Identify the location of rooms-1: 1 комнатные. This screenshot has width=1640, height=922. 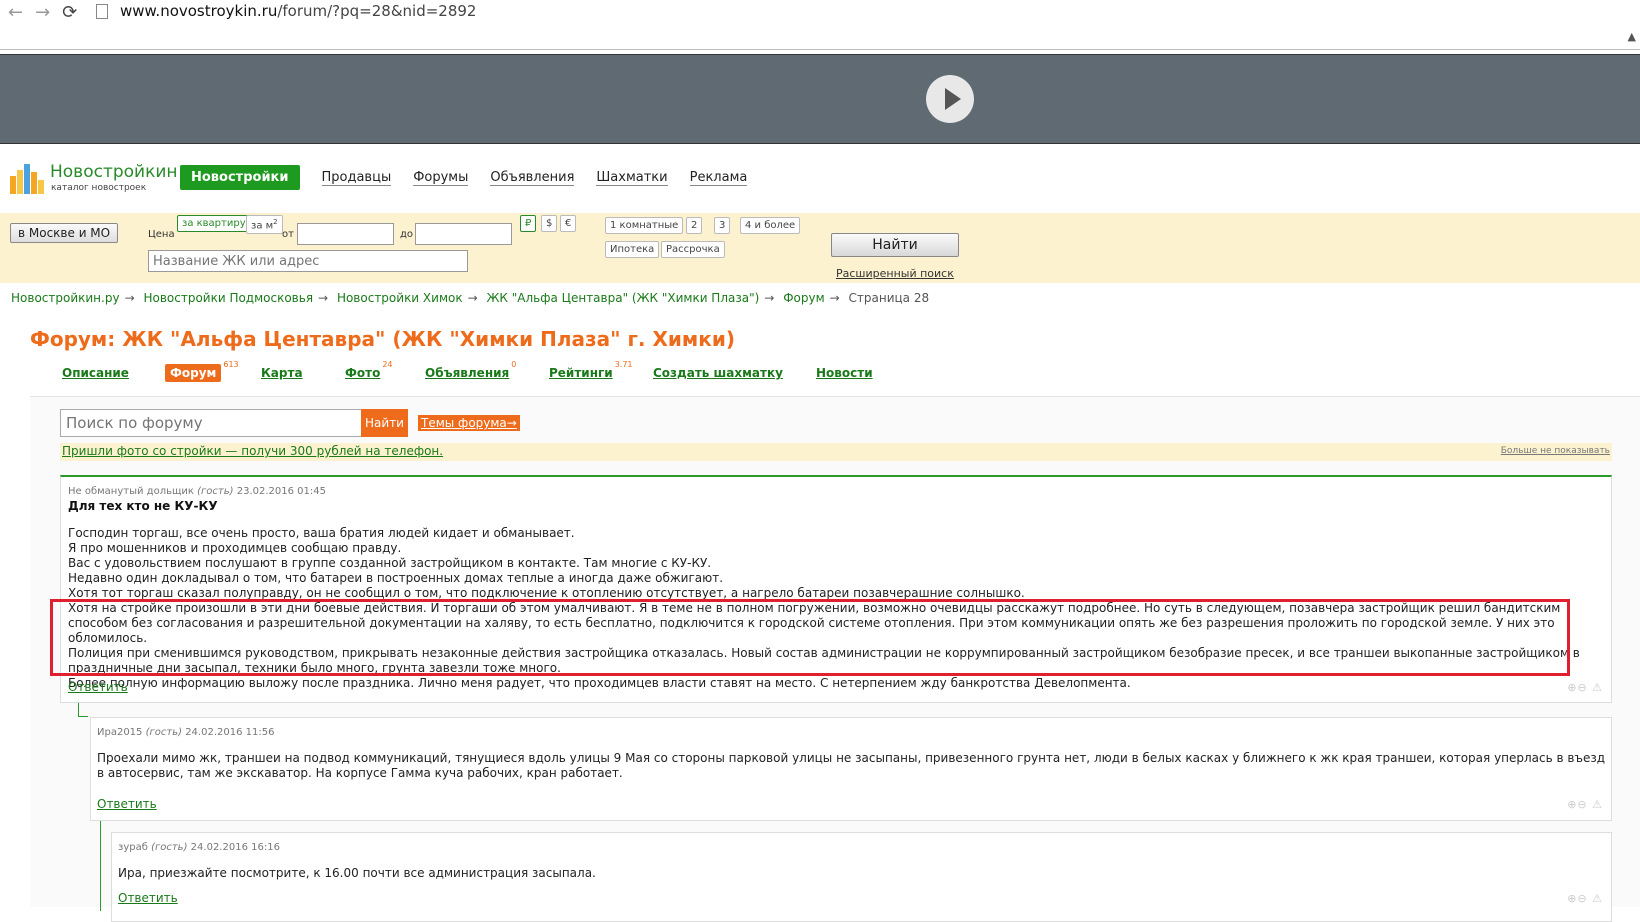
(644, 225).